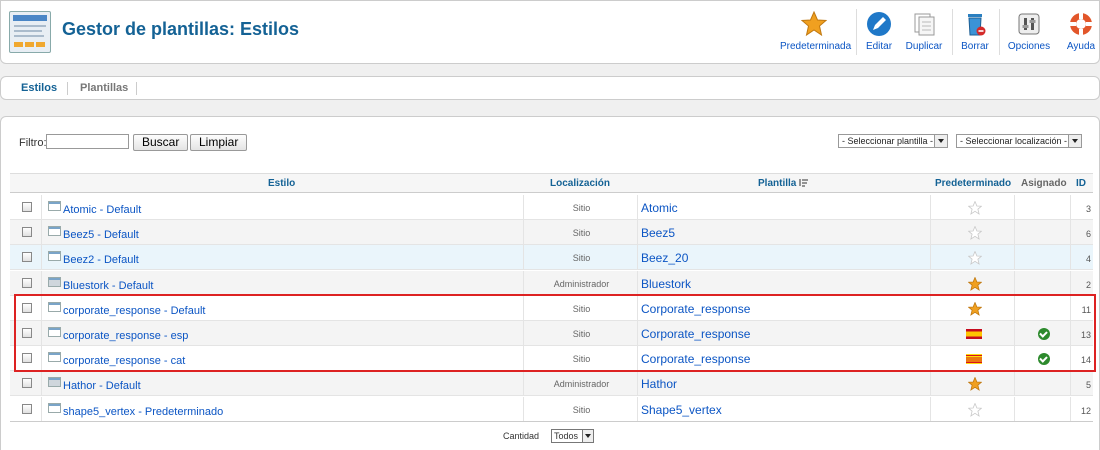 This screenshot has width=1100, height=450. I want to click on default-button: Predeterminada, so click(815, 33).